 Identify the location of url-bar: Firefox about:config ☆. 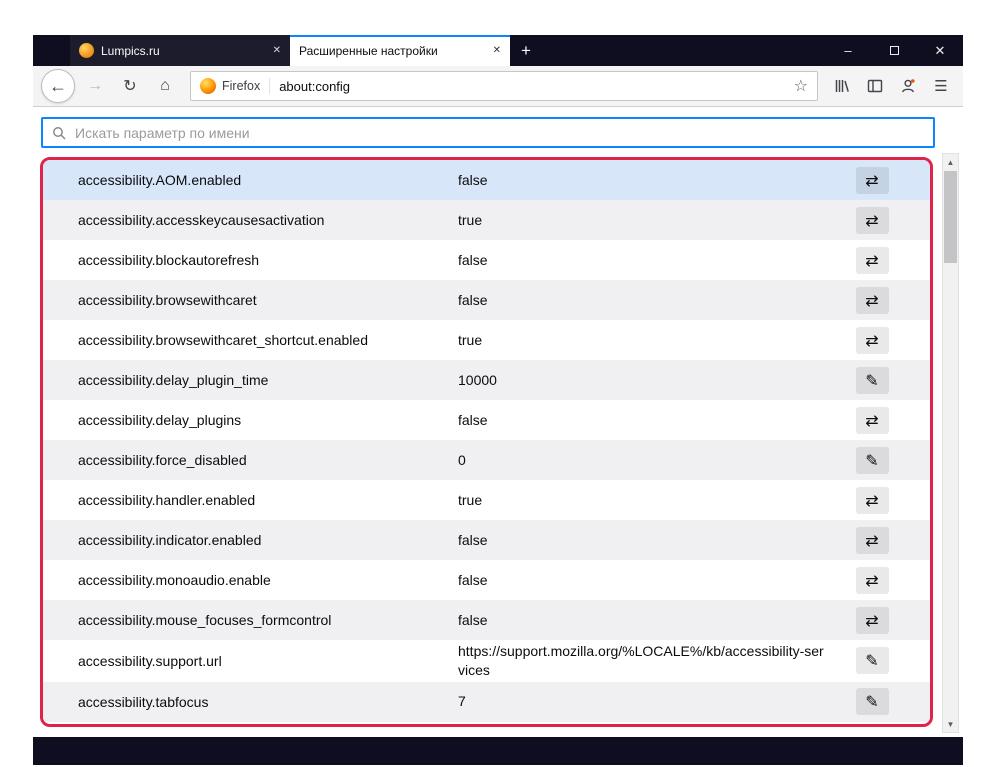
(504, 86).